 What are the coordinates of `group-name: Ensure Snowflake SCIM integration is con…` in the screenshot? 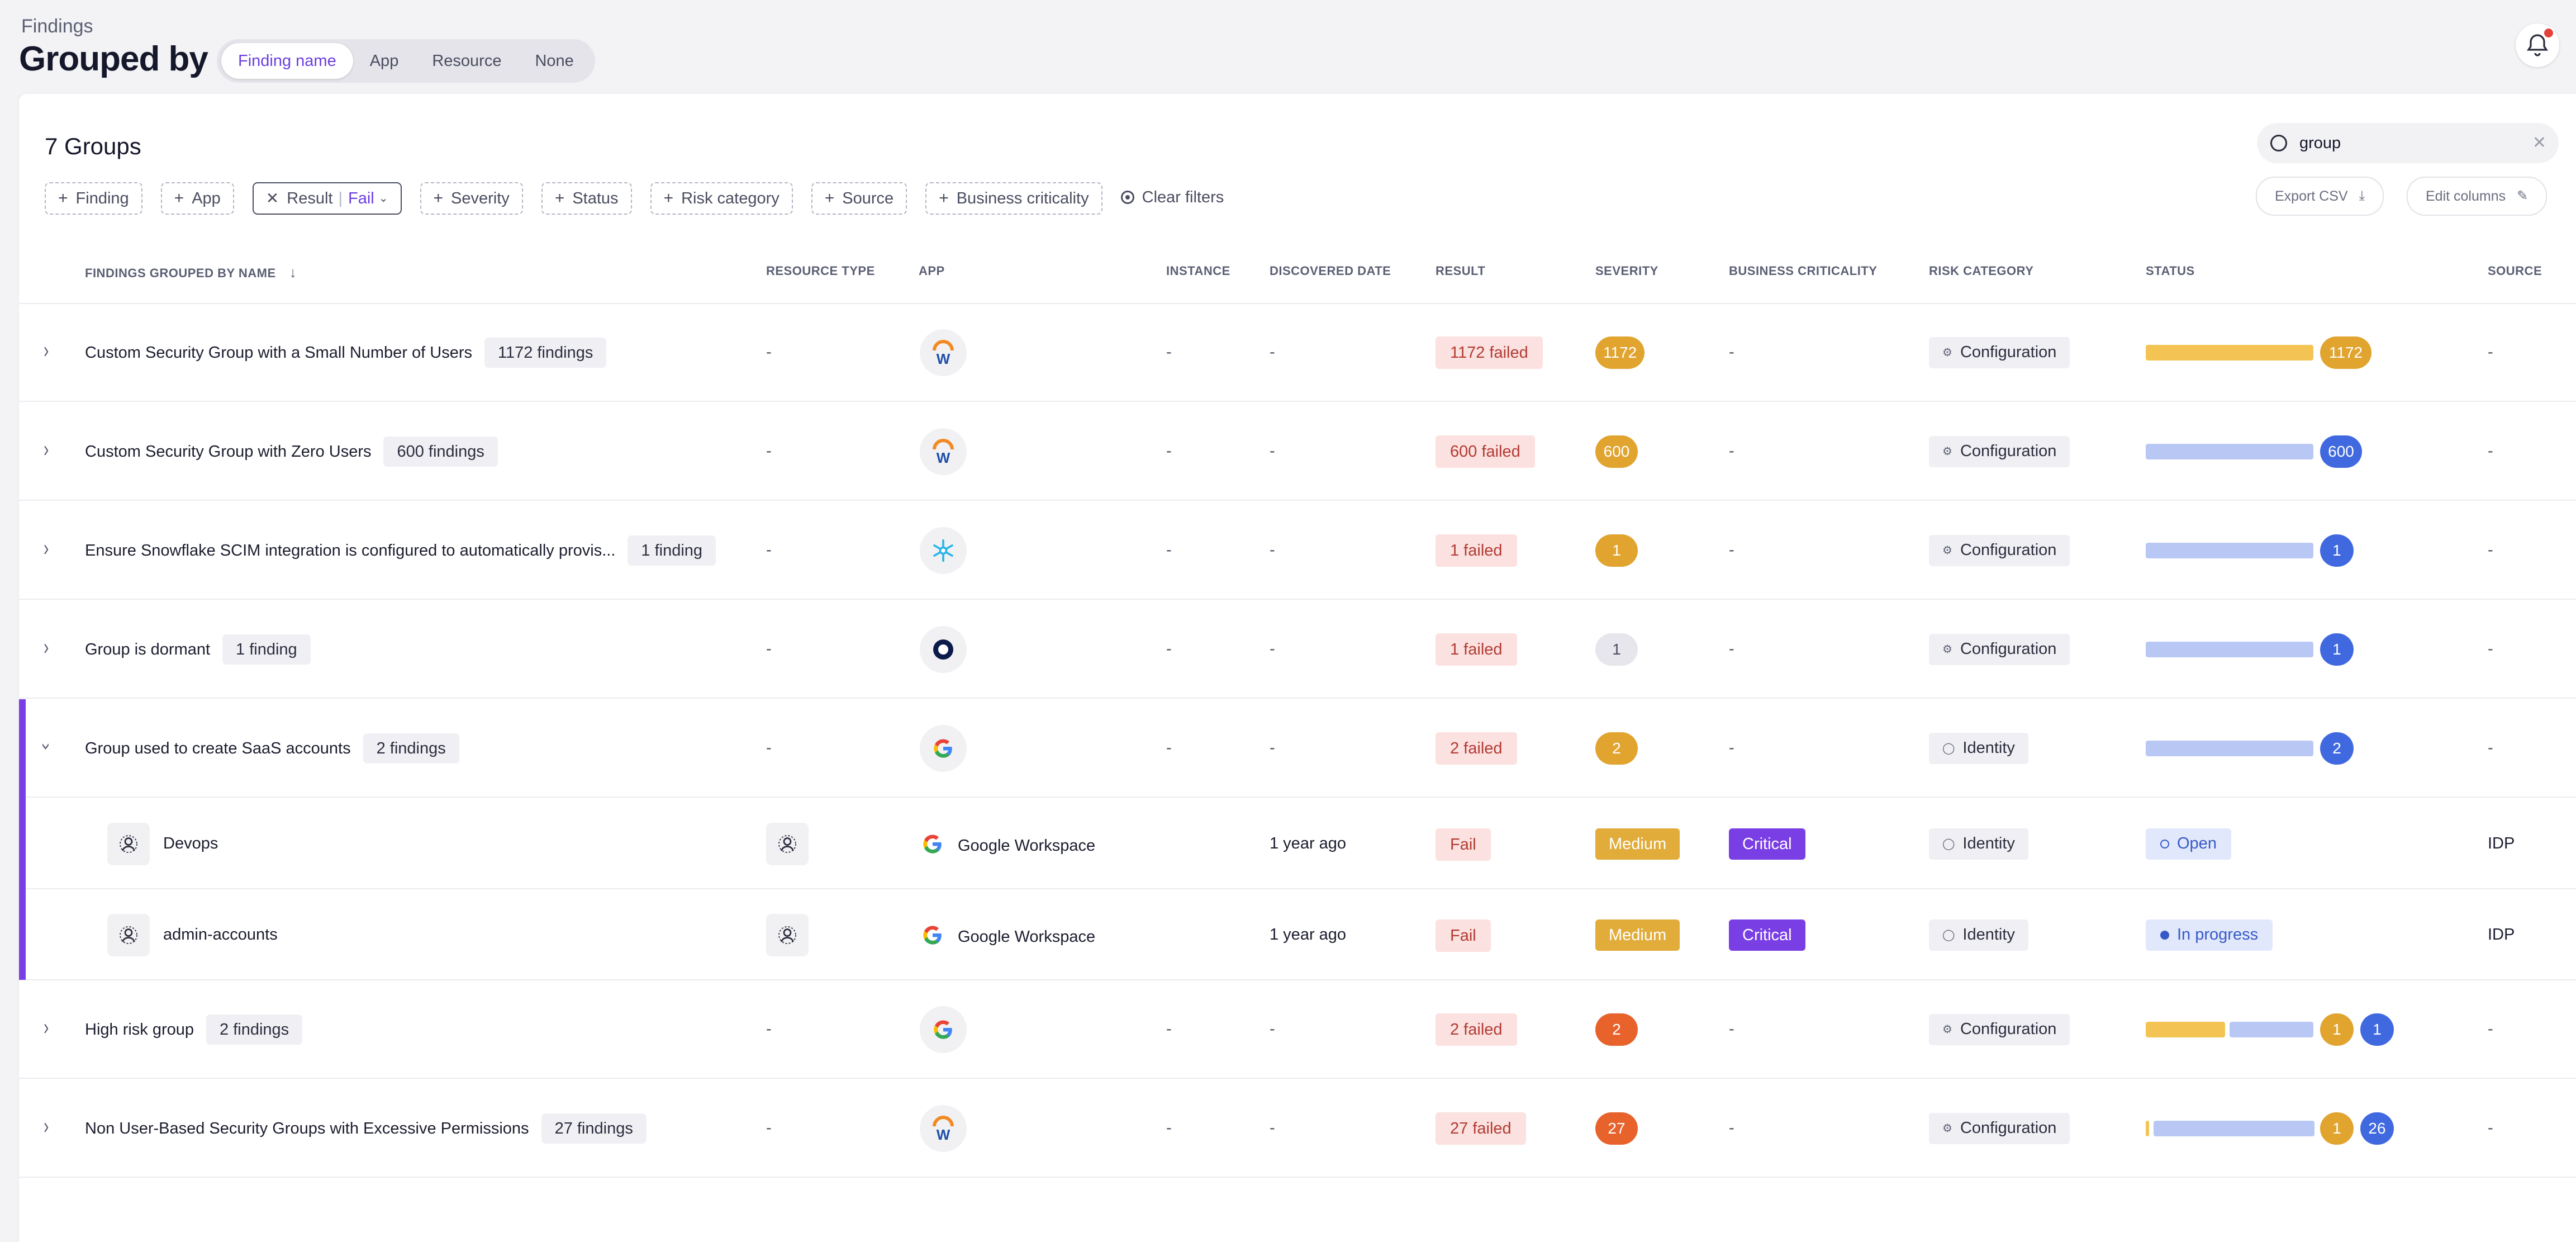 It's located at (350, 551).